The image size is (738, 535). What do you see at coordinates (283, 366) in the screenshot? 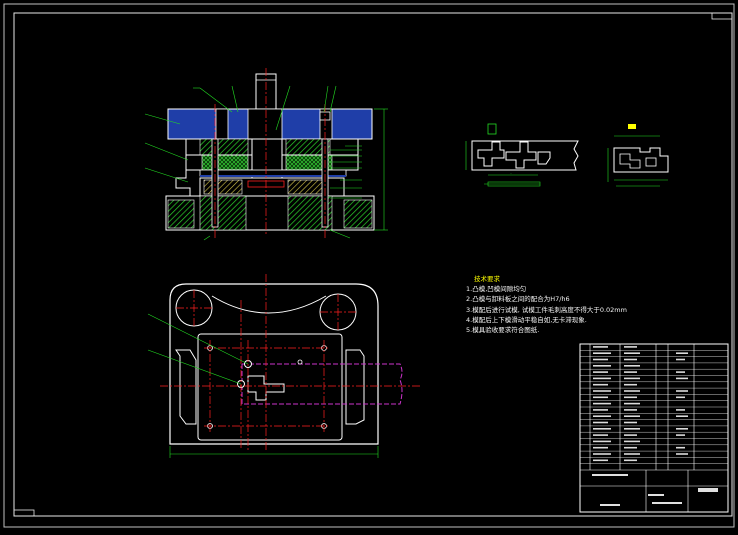
I see `top-plan-view` at bounding box center [283, 366].